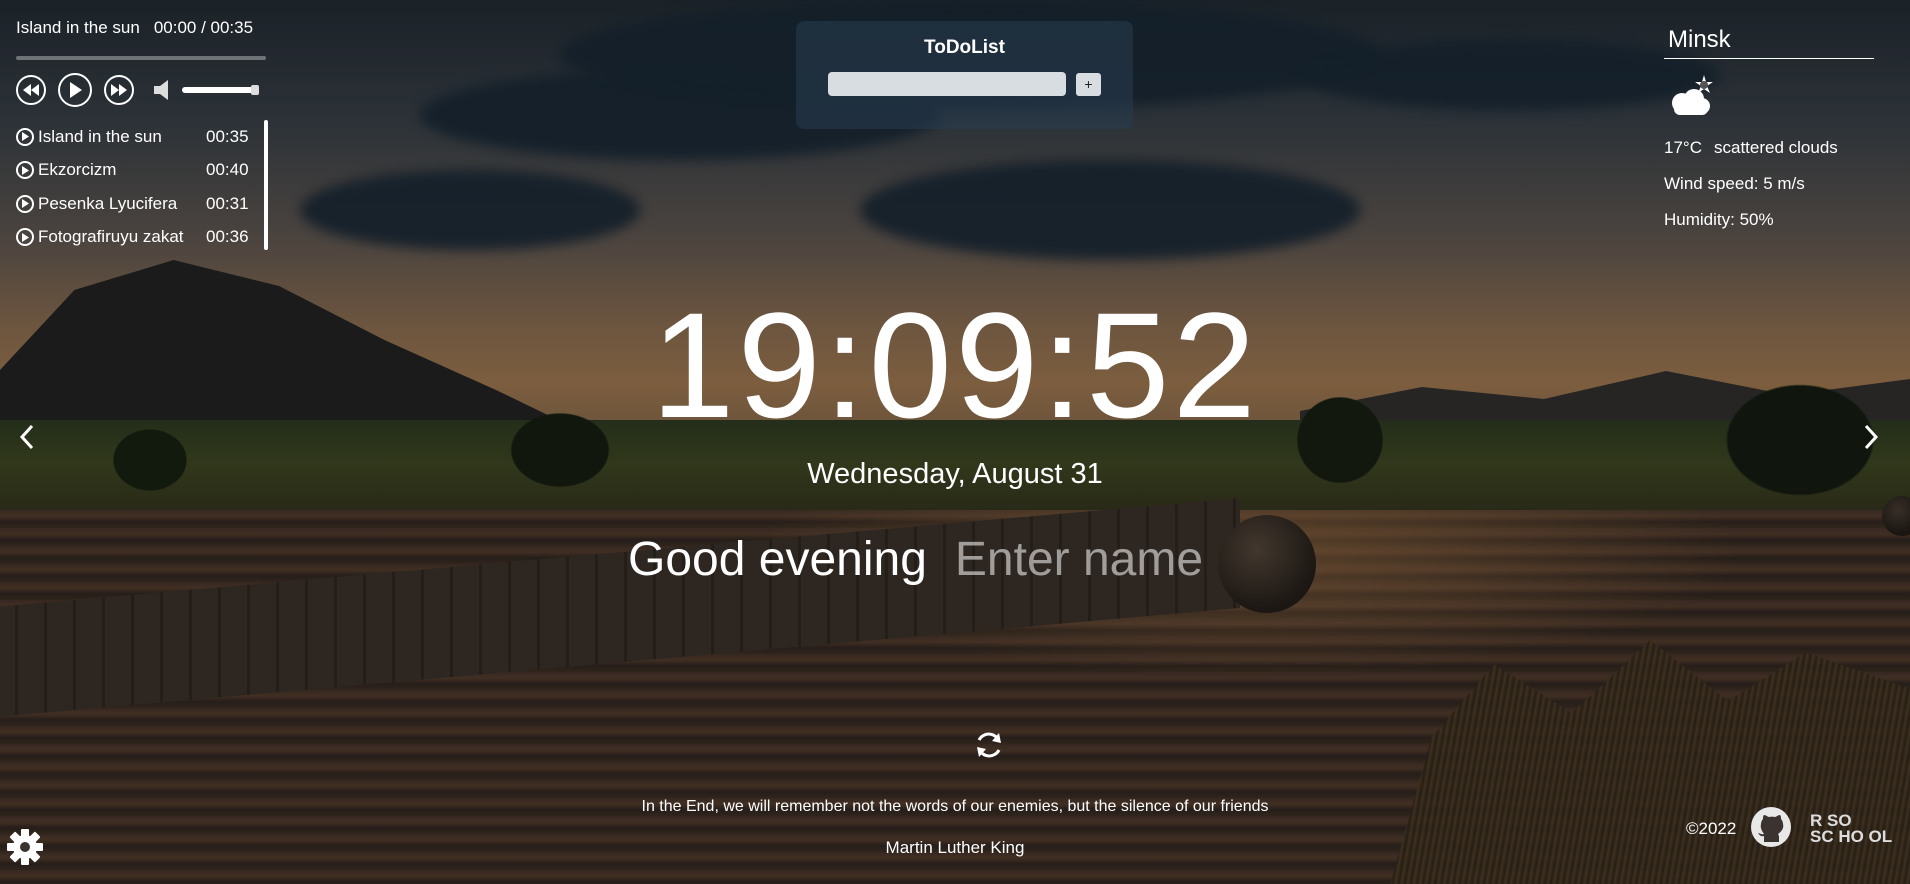  I want to click on next-button, so click(119, 90).